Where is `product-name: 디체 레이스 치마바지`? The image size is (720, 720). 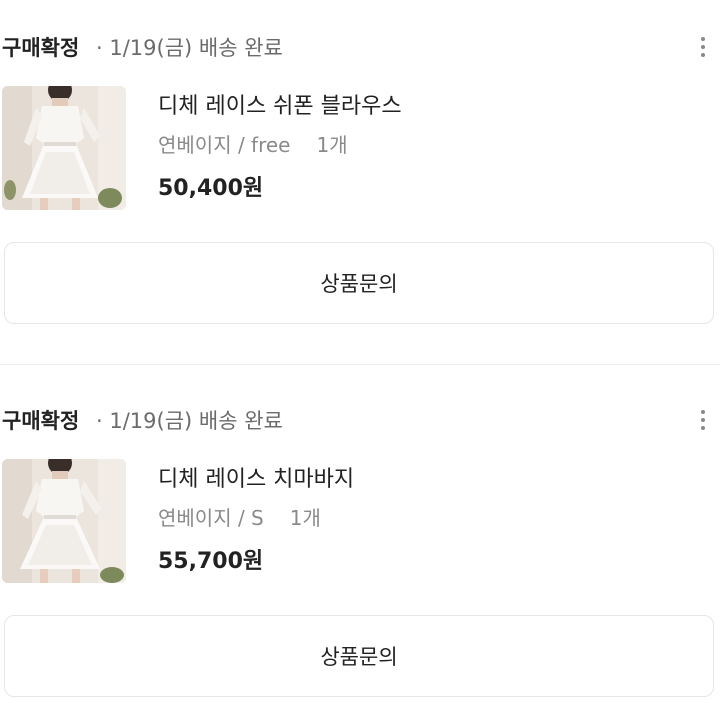 product-name: 디체 레이스 치마바지 is located at coordinates (256, 477).